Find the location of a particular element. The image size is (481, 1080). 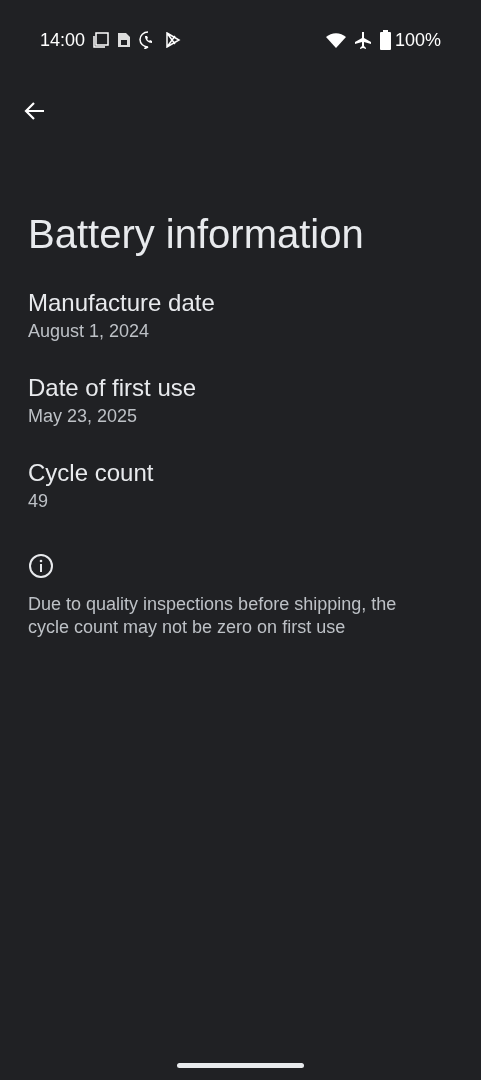

battery-icon is located at coordinates (385, 40).